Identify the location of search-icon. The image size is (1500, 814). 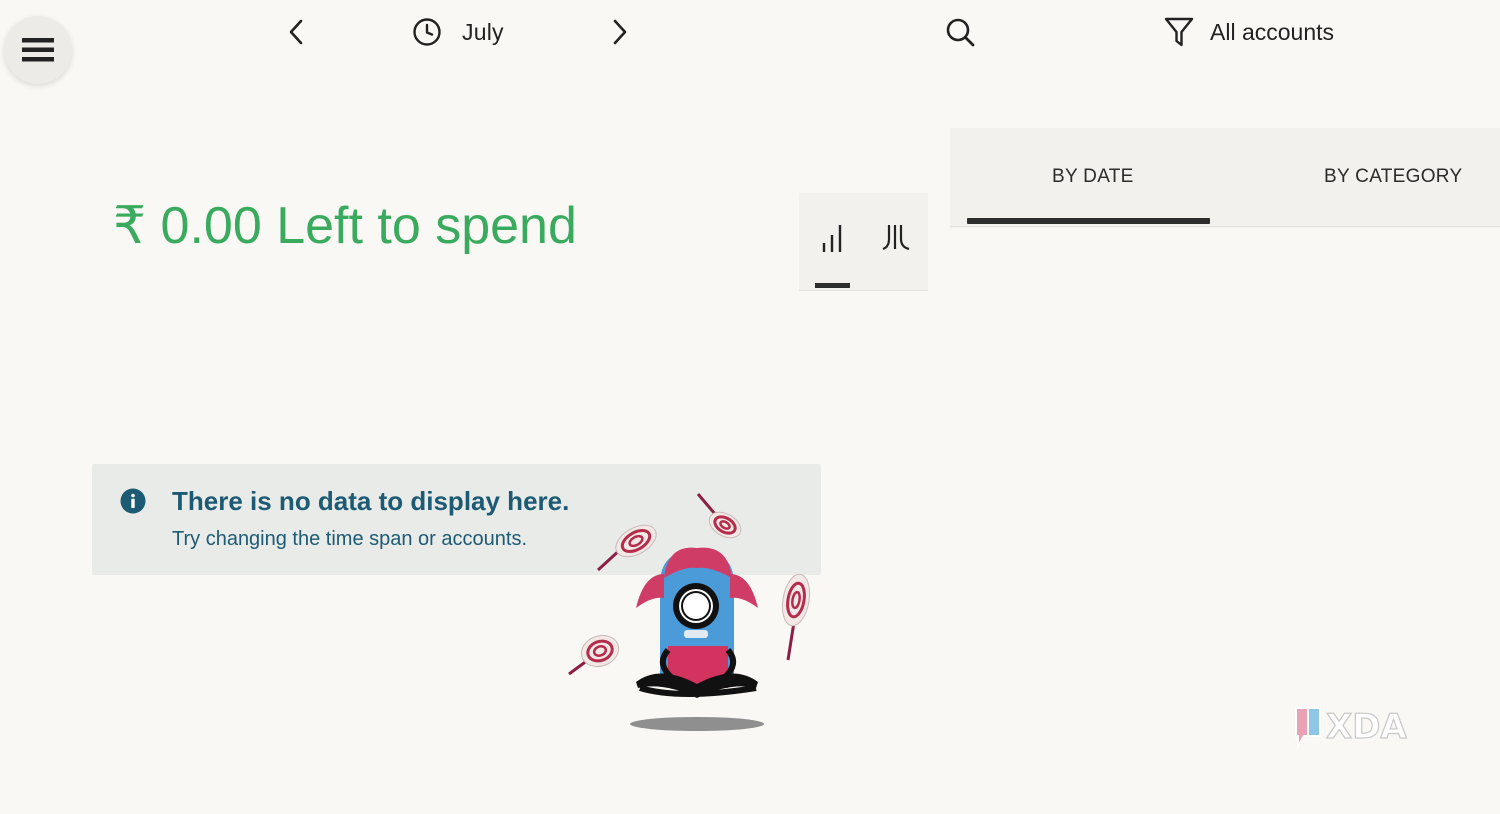
(960, 32).